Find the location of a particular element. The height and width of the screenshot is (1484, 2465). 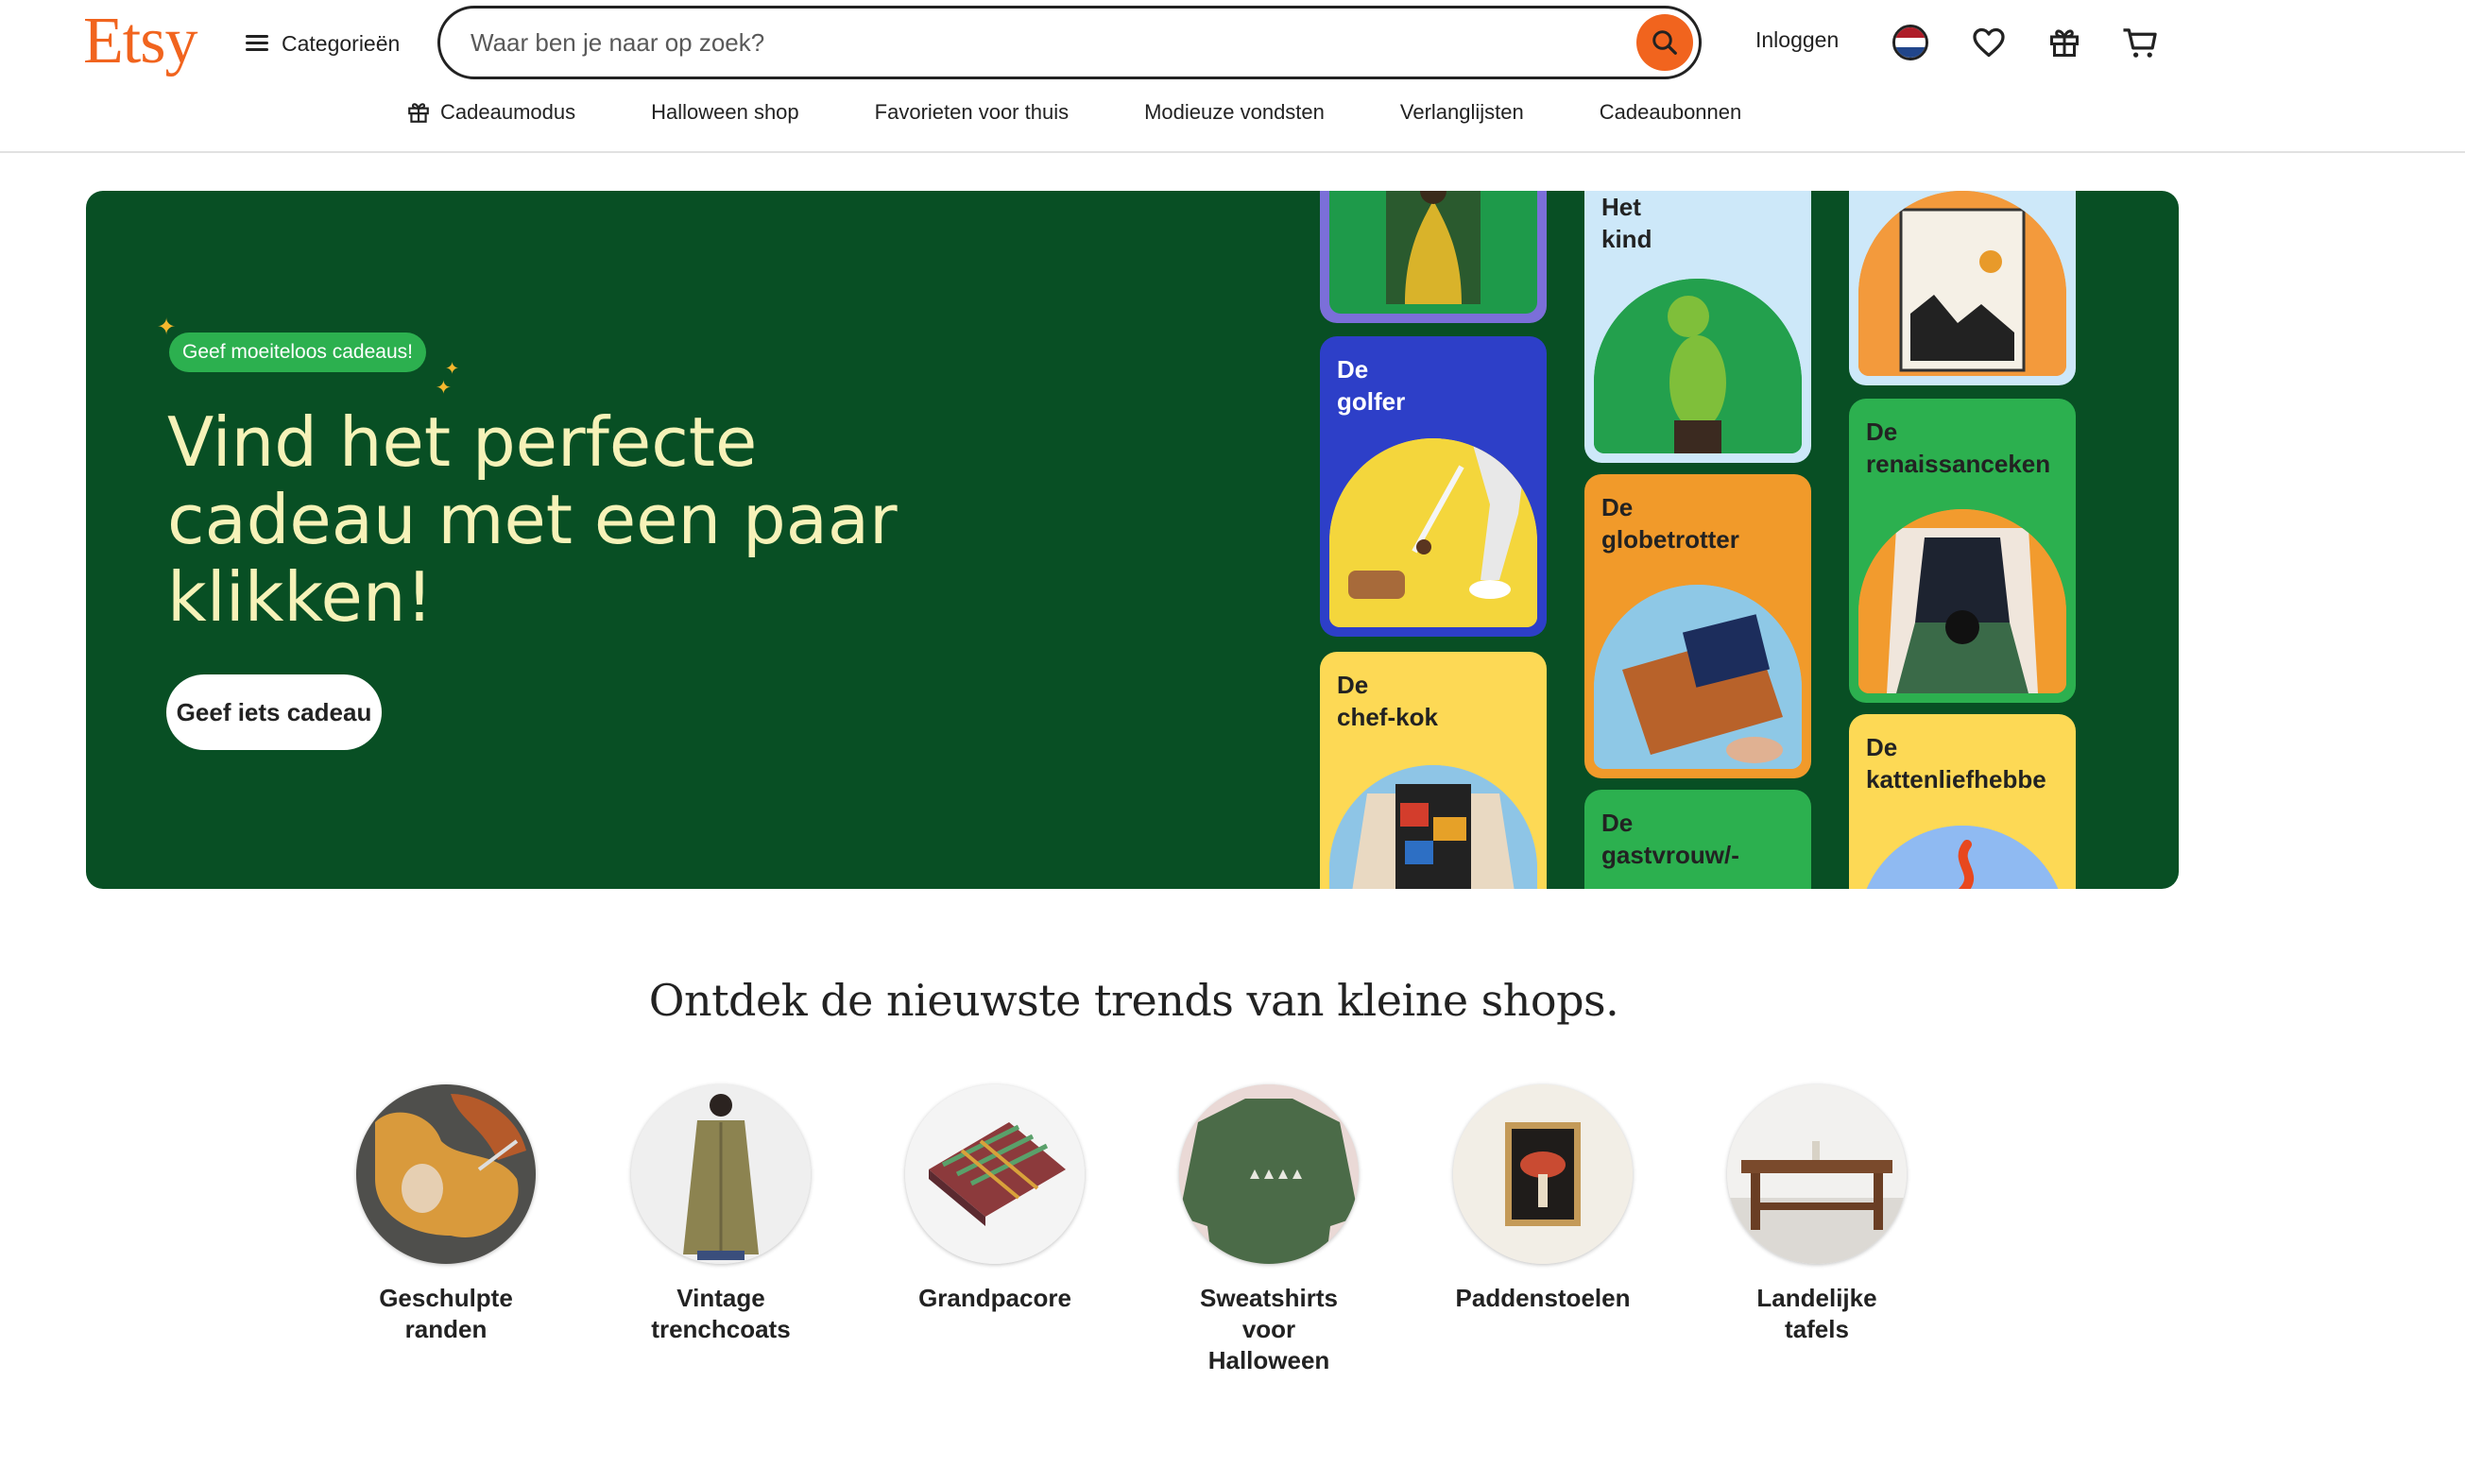

mushroom-print-image is located at coordinates (1543, 1174).